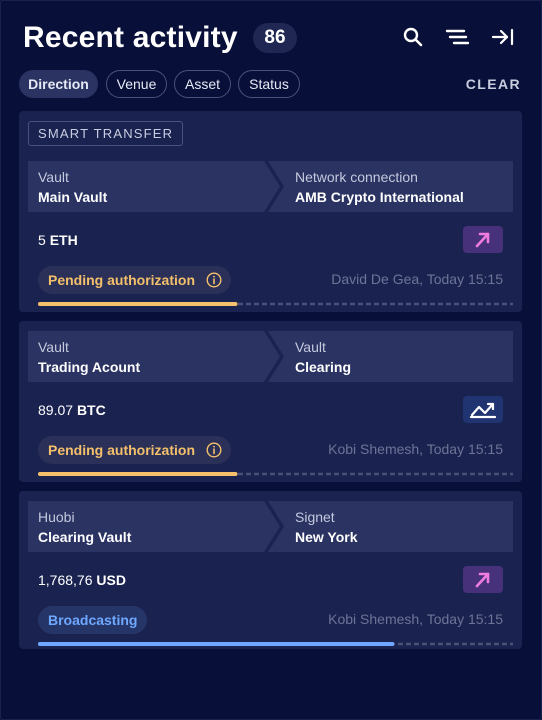 This screenshot has width=542, height=720. What do you see at coordinates (63, 240) in the screenshot?
I see `amount-asset: ETH` at bounding box center [63, 240].